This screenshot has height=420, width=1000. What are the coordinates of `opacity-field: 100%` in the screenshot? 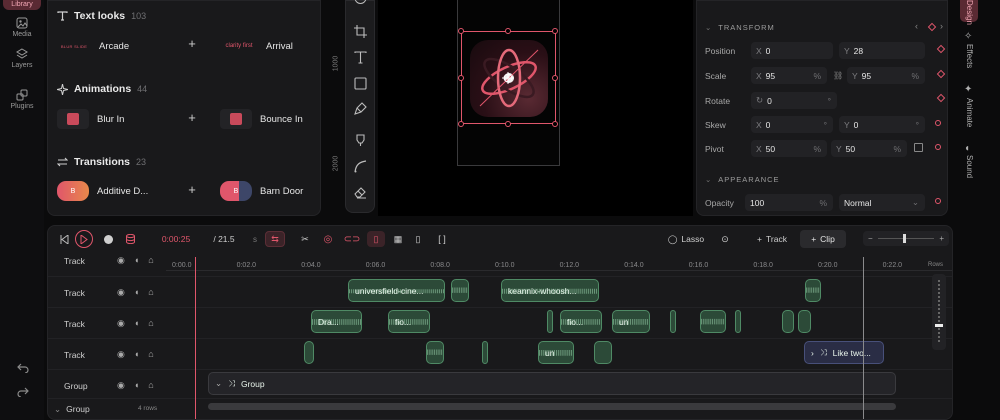 It's located at (789, 202).